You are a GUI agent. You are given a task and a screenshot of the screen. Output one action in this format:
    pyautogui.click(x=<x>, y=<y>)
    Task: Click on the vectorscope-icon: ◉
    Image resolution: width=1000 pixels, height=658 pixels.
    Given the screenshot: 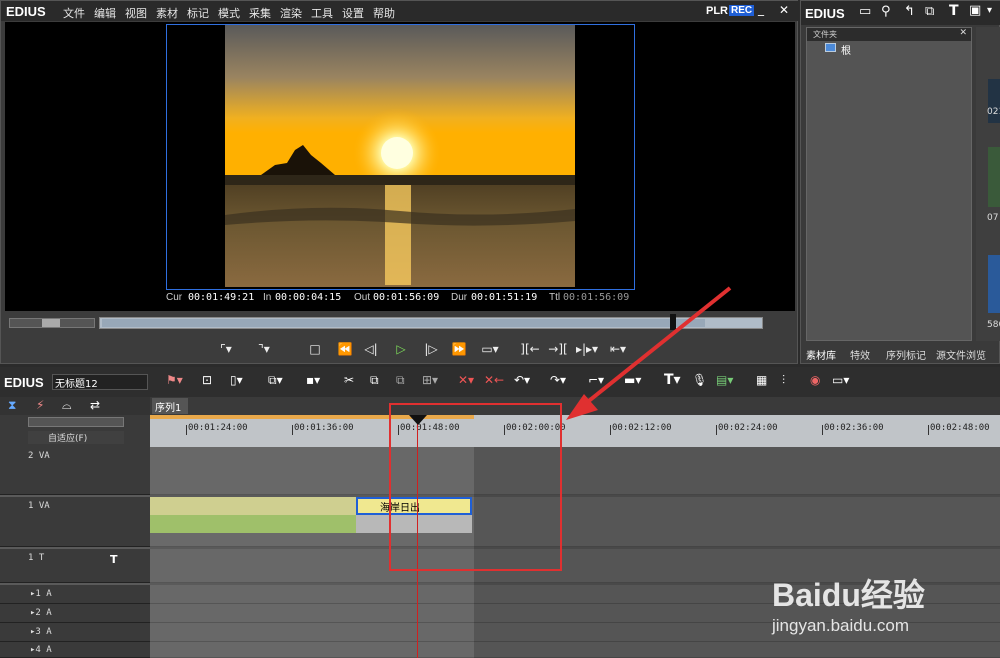 What is the action you would take?
    pyautogui.click(x=815, y=380)
    